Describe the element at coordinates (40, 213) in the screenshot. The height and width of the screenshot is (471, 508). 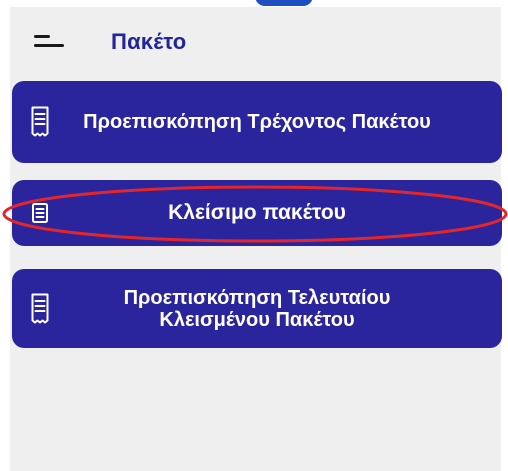
I see `document-icon` at that location.